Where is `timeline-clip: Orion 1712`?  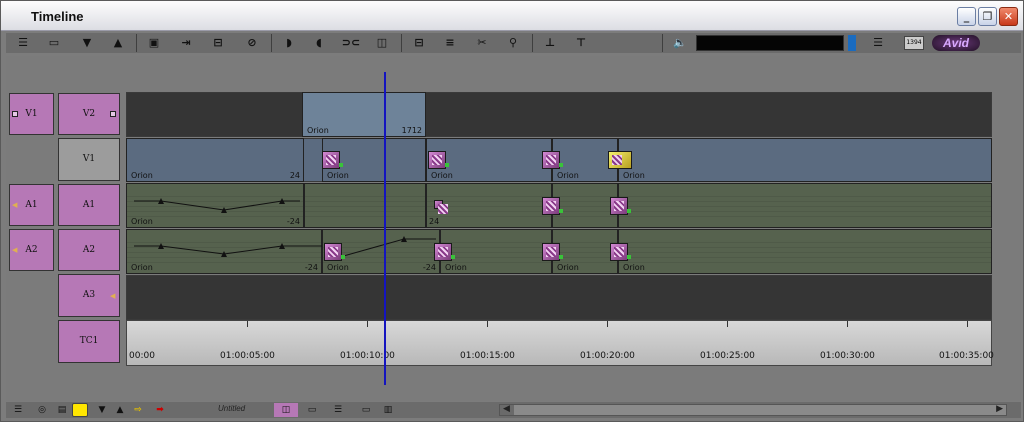
timeline-clip: Orion 1712 is located at coordinates (364, 114).